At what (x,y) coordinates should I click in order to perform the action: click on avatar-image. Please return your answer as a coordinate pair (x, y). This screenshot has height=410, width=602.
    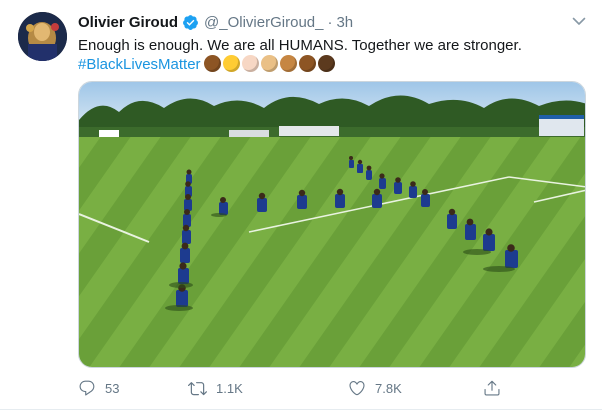
    Looking at the image, I should click on (42, 36).